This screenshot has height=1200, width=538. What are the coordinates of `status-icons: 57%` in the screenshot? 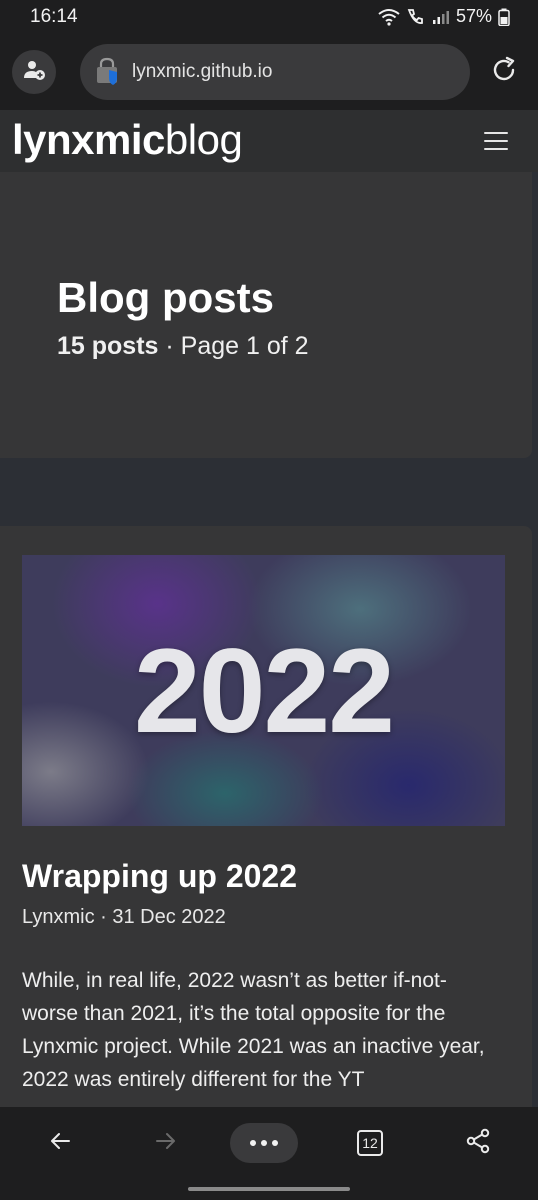 It's located at (444, 16).